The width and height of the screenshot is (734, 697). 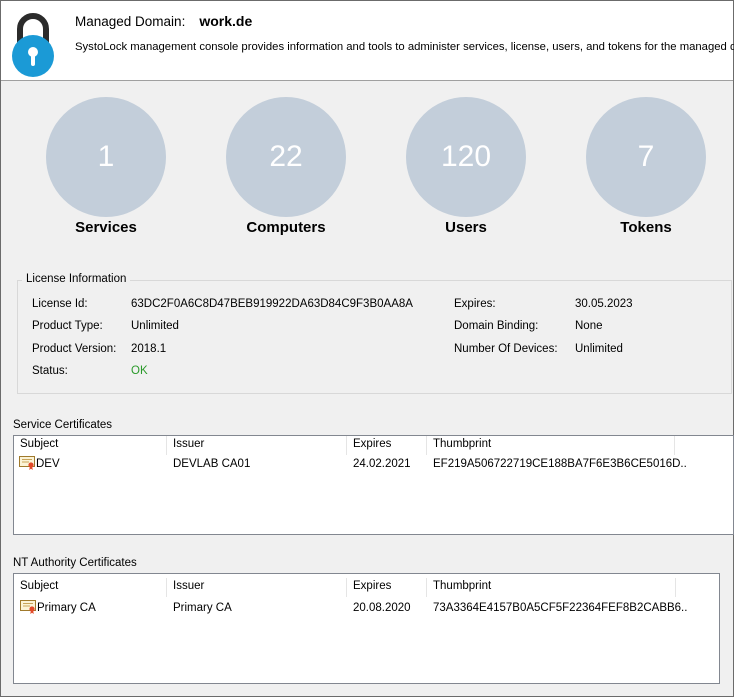 I want to click on product-version-value: 2018.1, so click(x=149, y=349).